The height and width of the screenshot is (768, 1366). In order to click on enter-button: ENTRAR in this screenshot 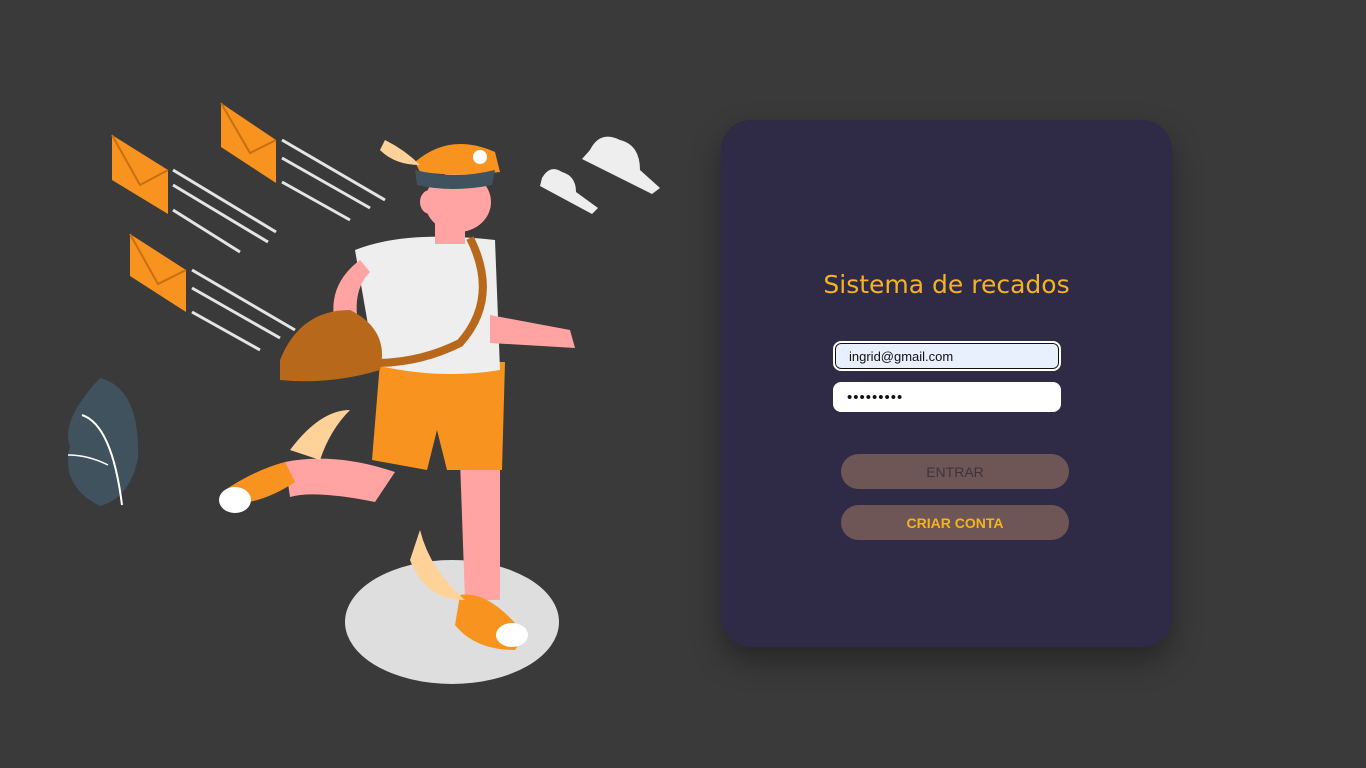, I will do `click(955, 471)`.